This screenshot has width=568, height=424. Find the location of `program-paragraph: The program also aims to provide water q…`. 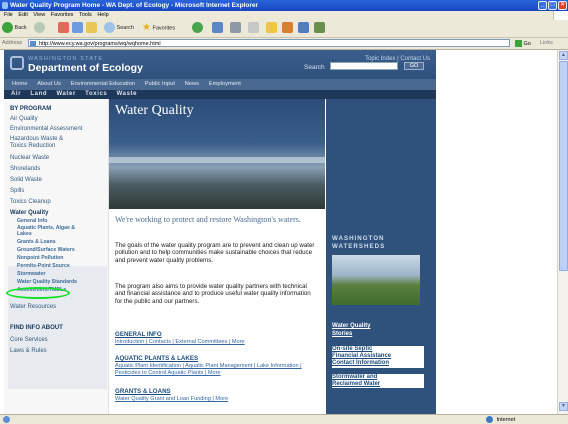

program-paragraph: The program also aims to provide water q… is located at coordinates (213, 294).